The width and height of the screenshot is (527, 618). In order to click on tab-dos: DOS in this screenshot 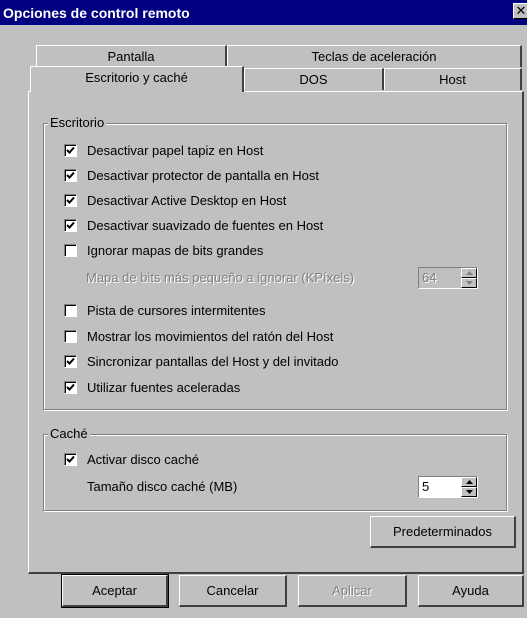, I will do `click(314, 79)`.